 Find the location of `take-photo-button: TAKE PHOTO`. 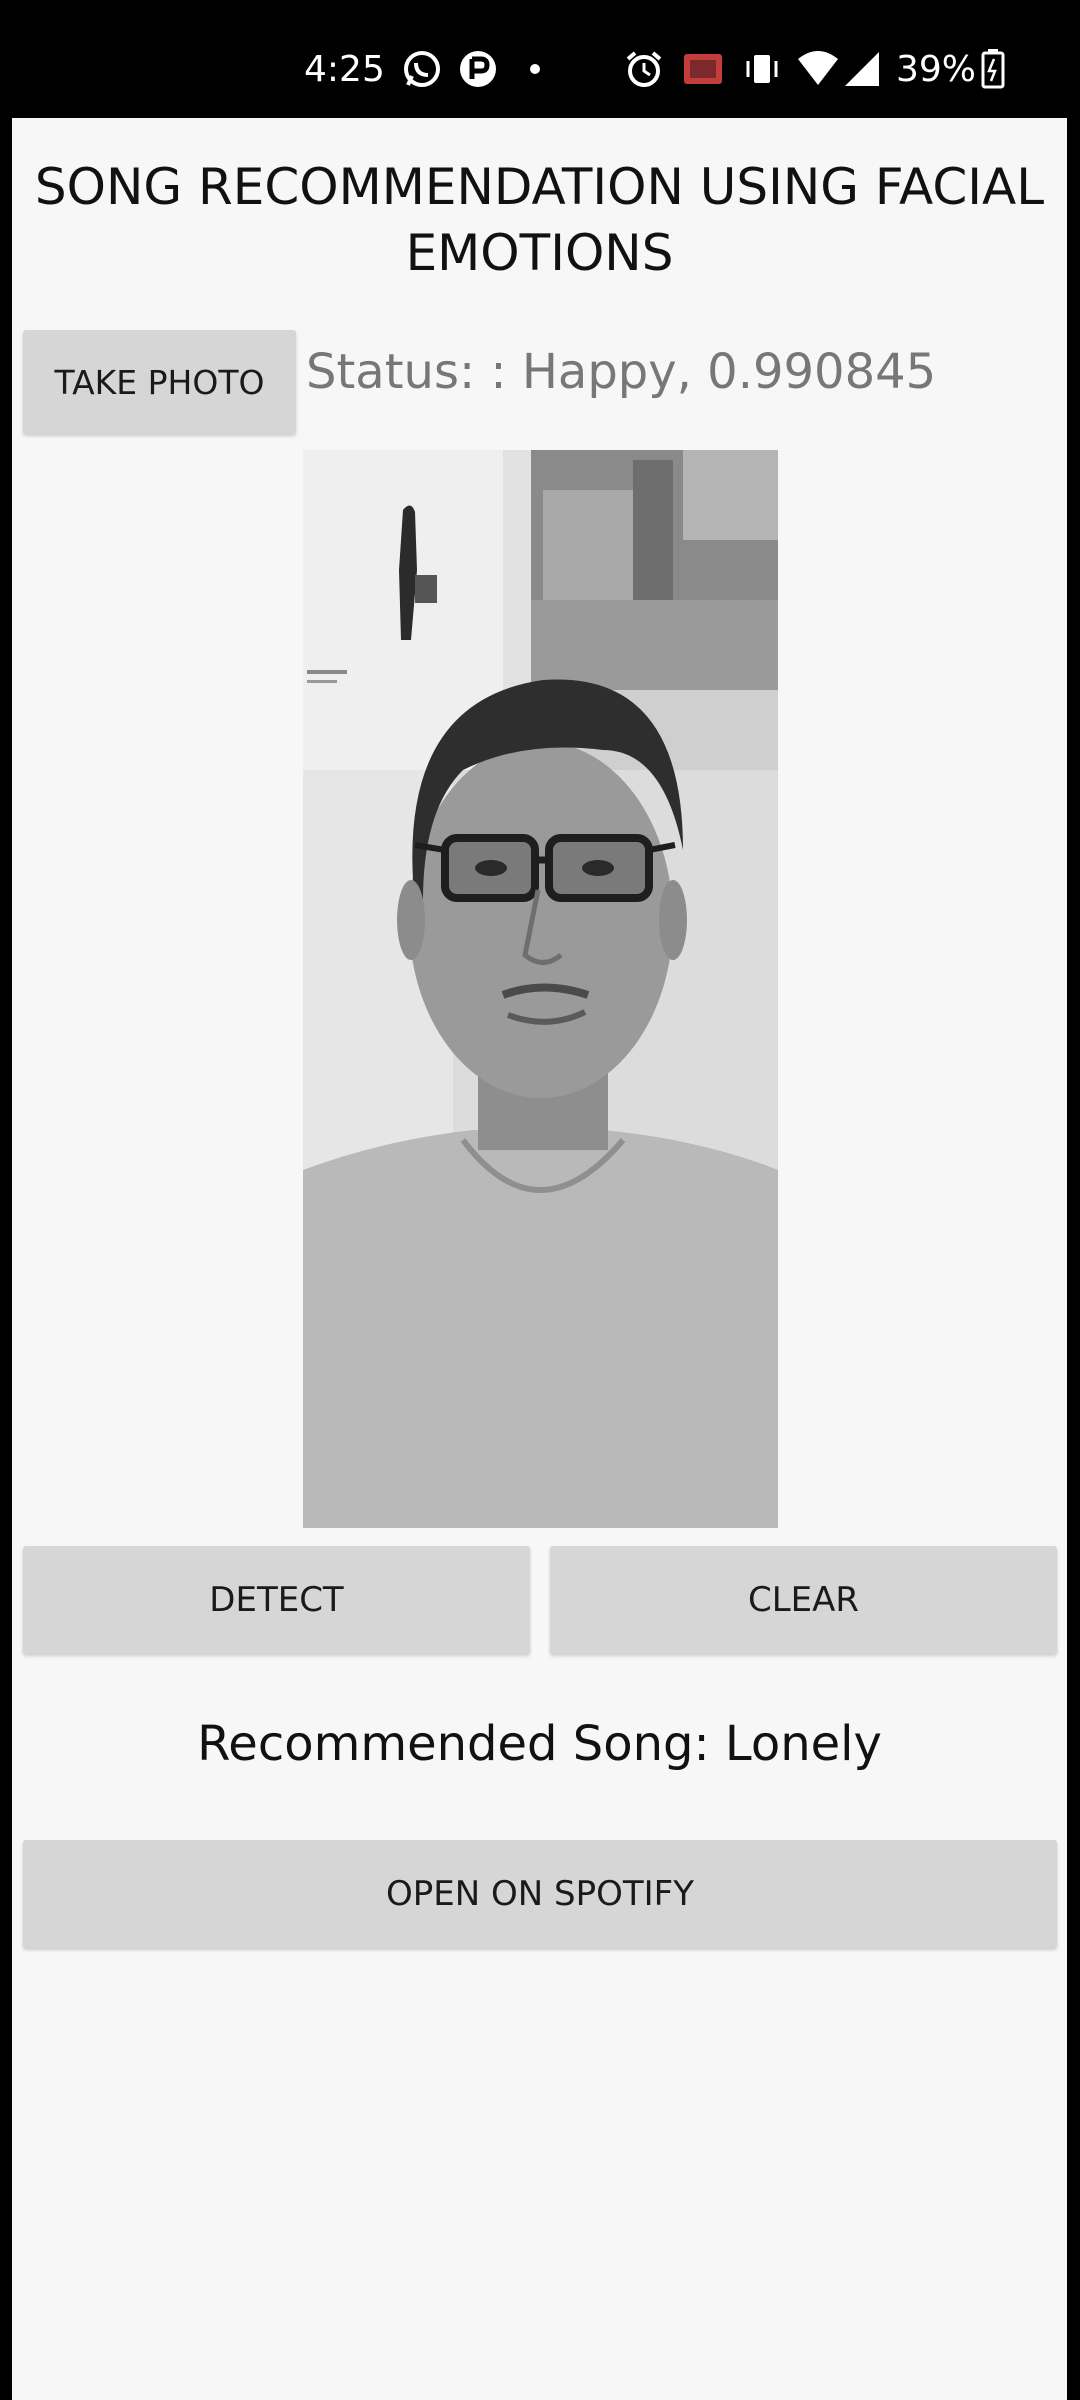

take-photo-button: TAKE PHOTO is located at coordinates (159, 382).